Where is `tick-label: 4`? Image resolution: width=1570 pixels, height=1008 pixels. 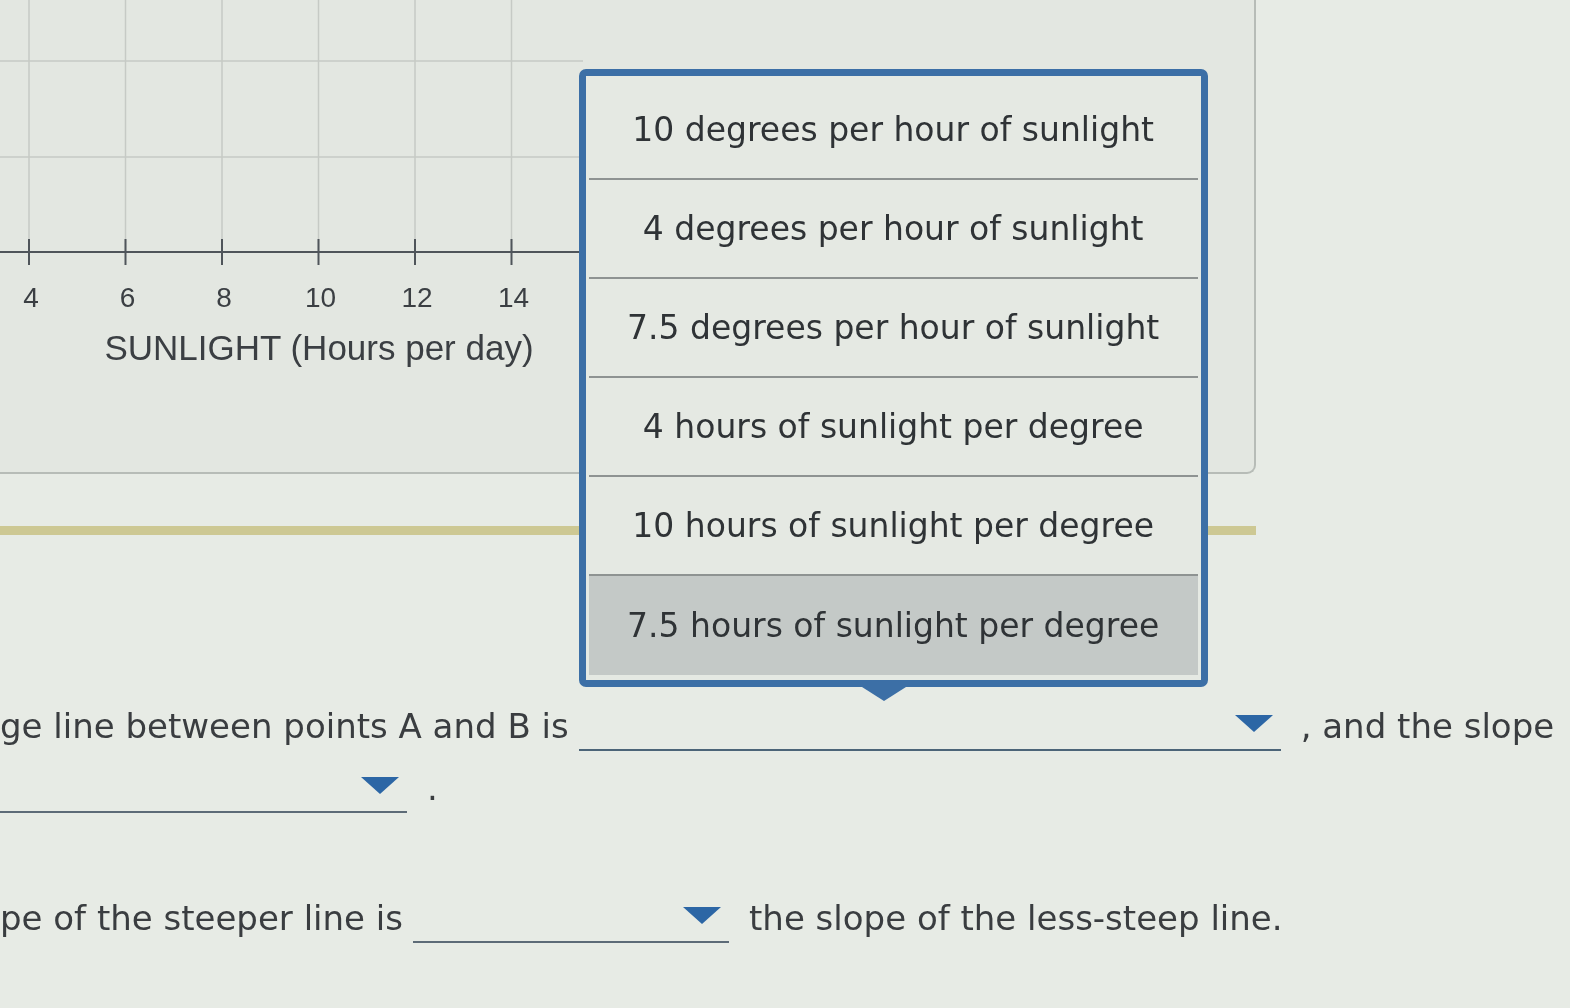
tick-label: 4 is located at coordinates (31, 297).